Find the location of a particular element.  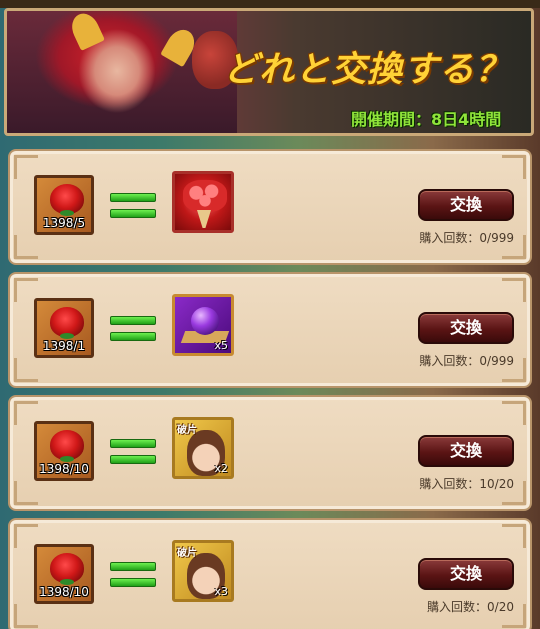

banner-title: どれと交換する？ is located at coordinates (367, 70).